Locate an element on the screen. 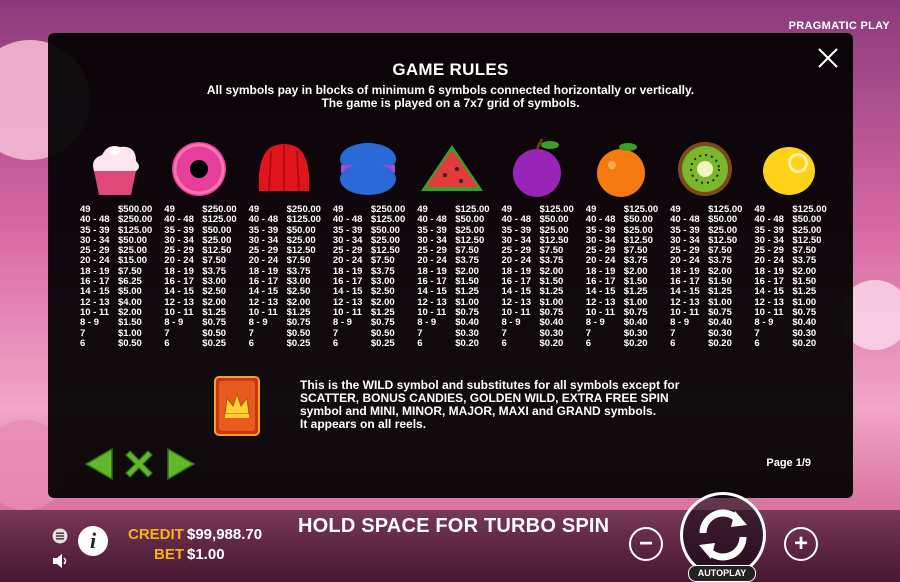  bet-label: BET is located at coordinates (169, 554).